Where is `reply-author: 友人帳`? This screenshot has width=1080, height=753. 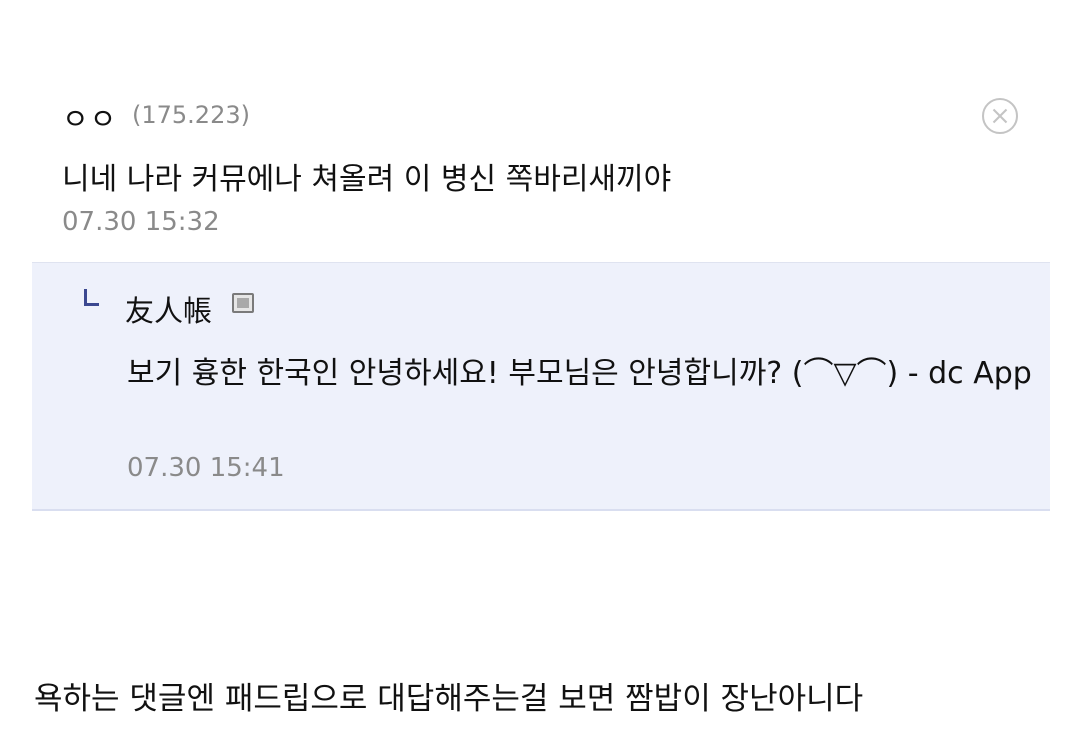
reply-author: 友人帳 is located at coordinates (168, 309).